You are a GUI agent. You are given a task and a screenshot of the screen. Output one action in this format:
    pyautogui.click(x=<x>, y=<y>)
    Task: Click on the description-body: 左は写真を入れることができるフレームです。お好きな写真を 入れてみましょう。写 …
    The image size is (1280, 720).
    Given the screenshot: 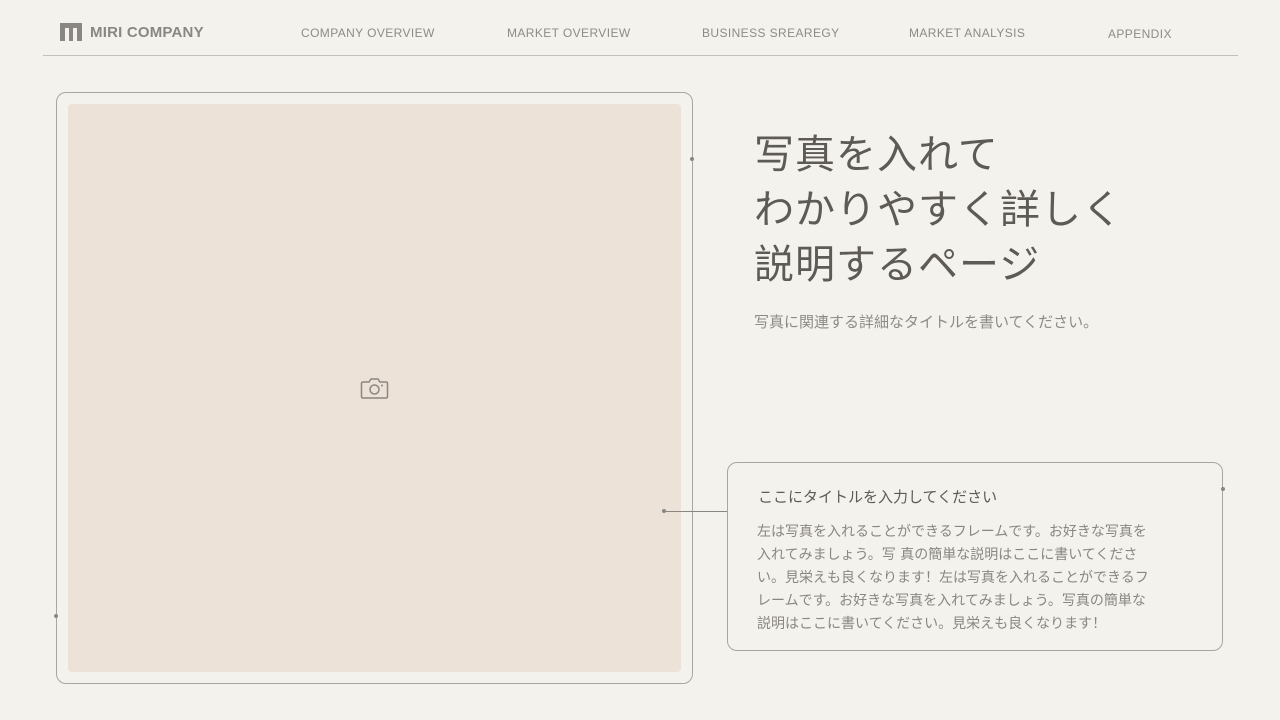 What is the action you would take?
    pyautogui.click(x=972, y=578)
    